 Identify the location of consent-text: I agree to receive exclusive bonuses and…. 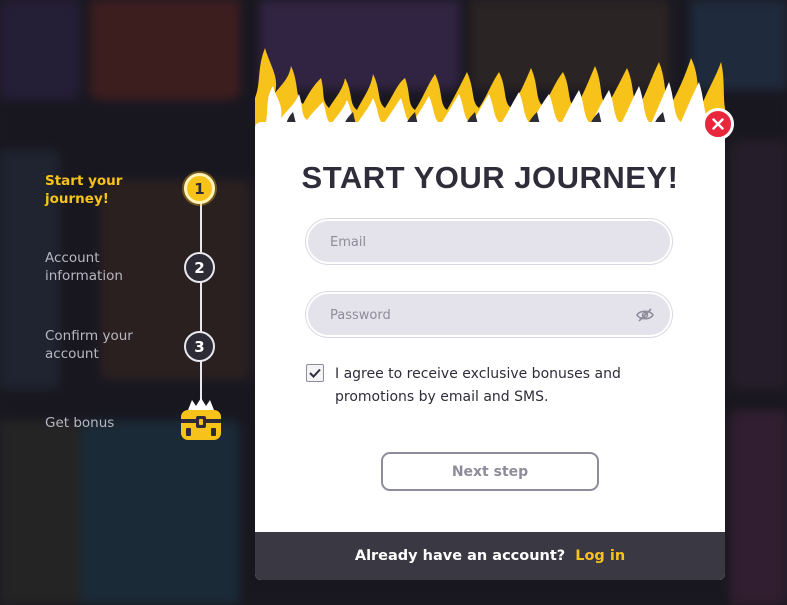
(478, 385).